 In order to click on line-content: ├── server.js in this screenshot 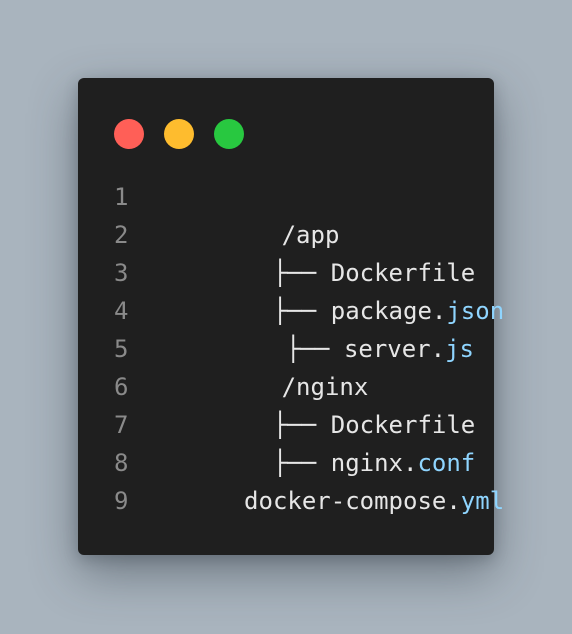, I will do `click(308, 327)`.